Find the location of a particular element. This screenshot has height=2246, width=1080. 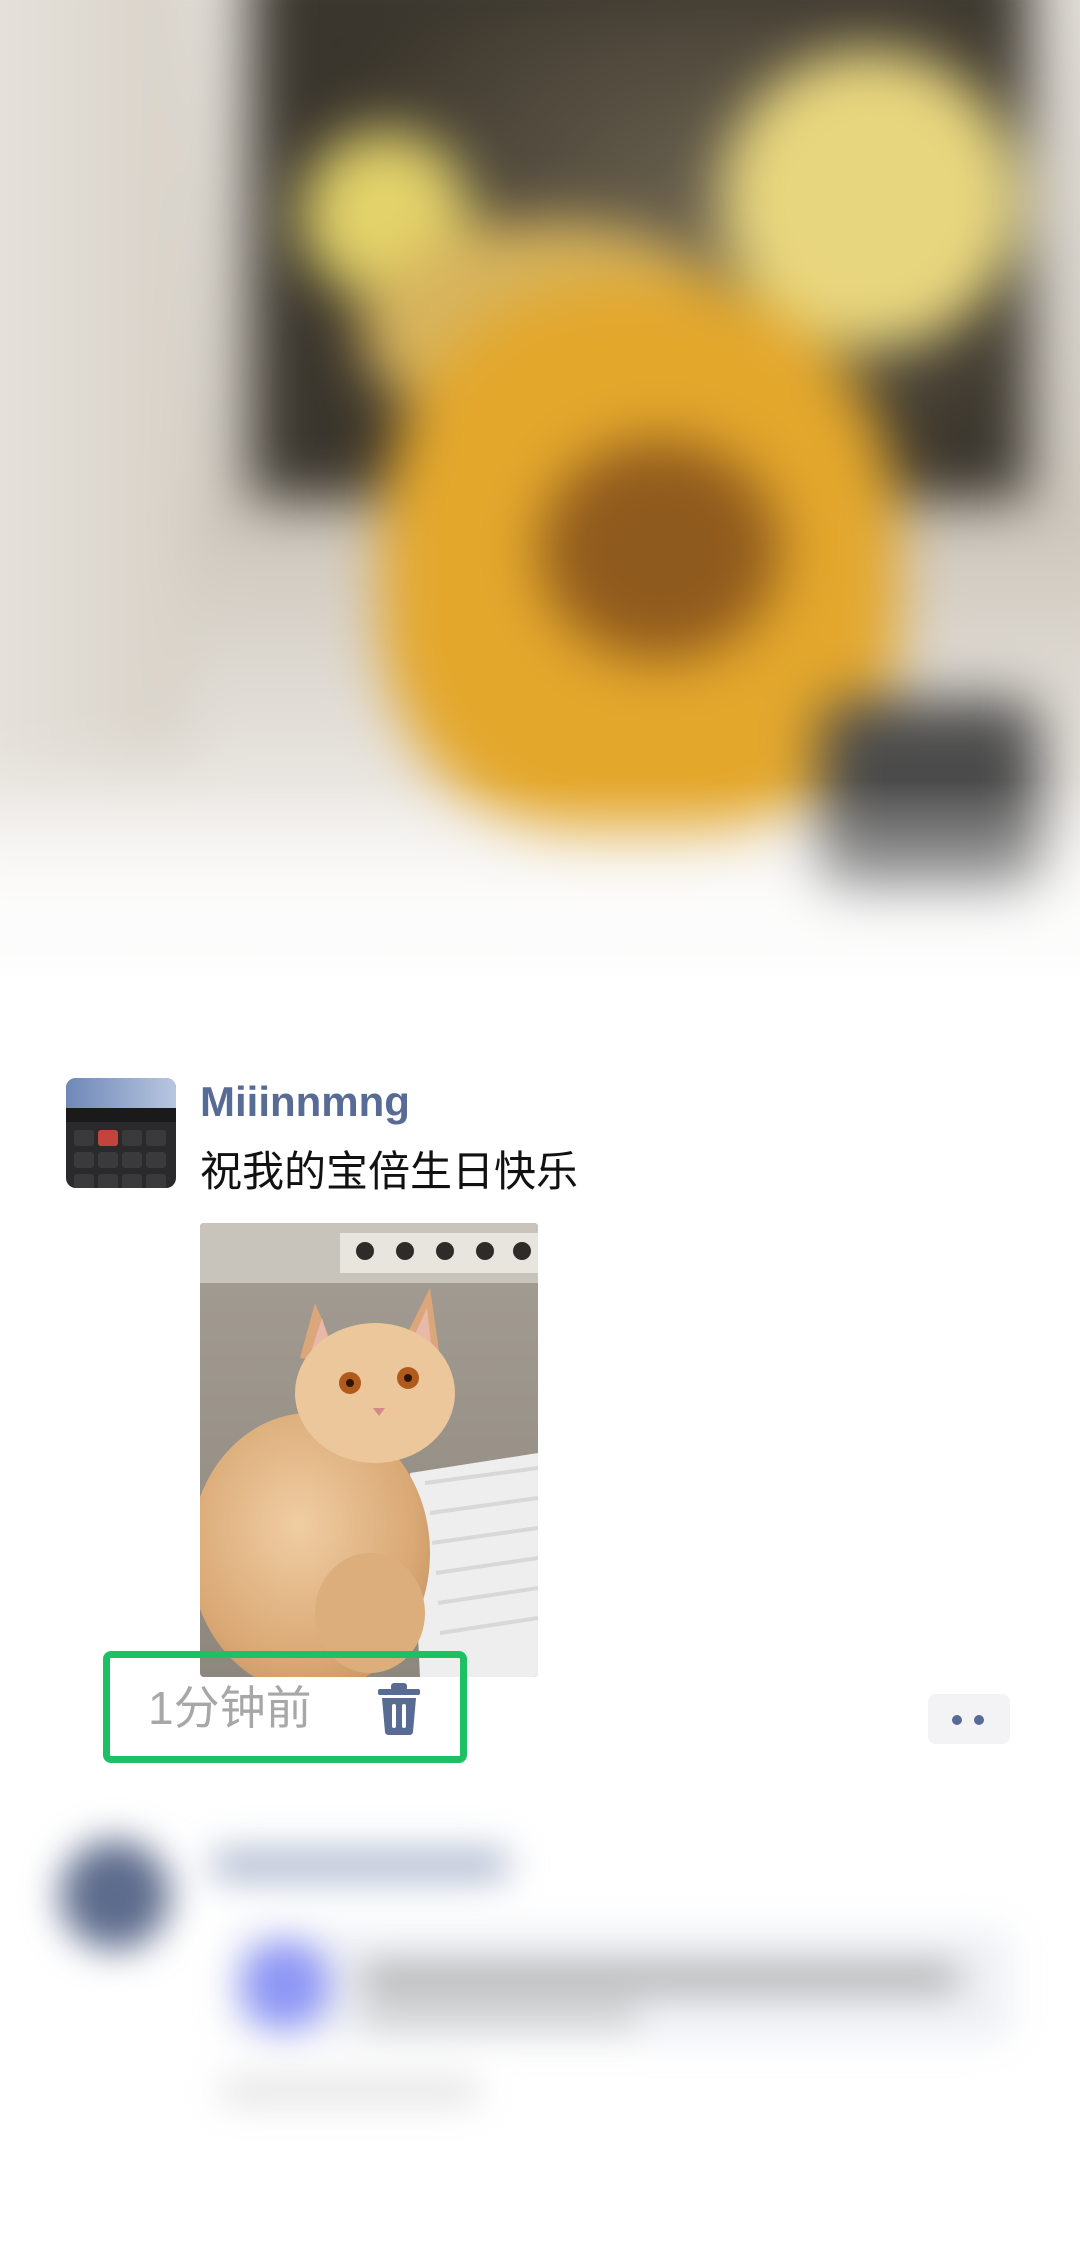

timestamp-highlight: 1分钟前 is located at coordinates (285, 1707).